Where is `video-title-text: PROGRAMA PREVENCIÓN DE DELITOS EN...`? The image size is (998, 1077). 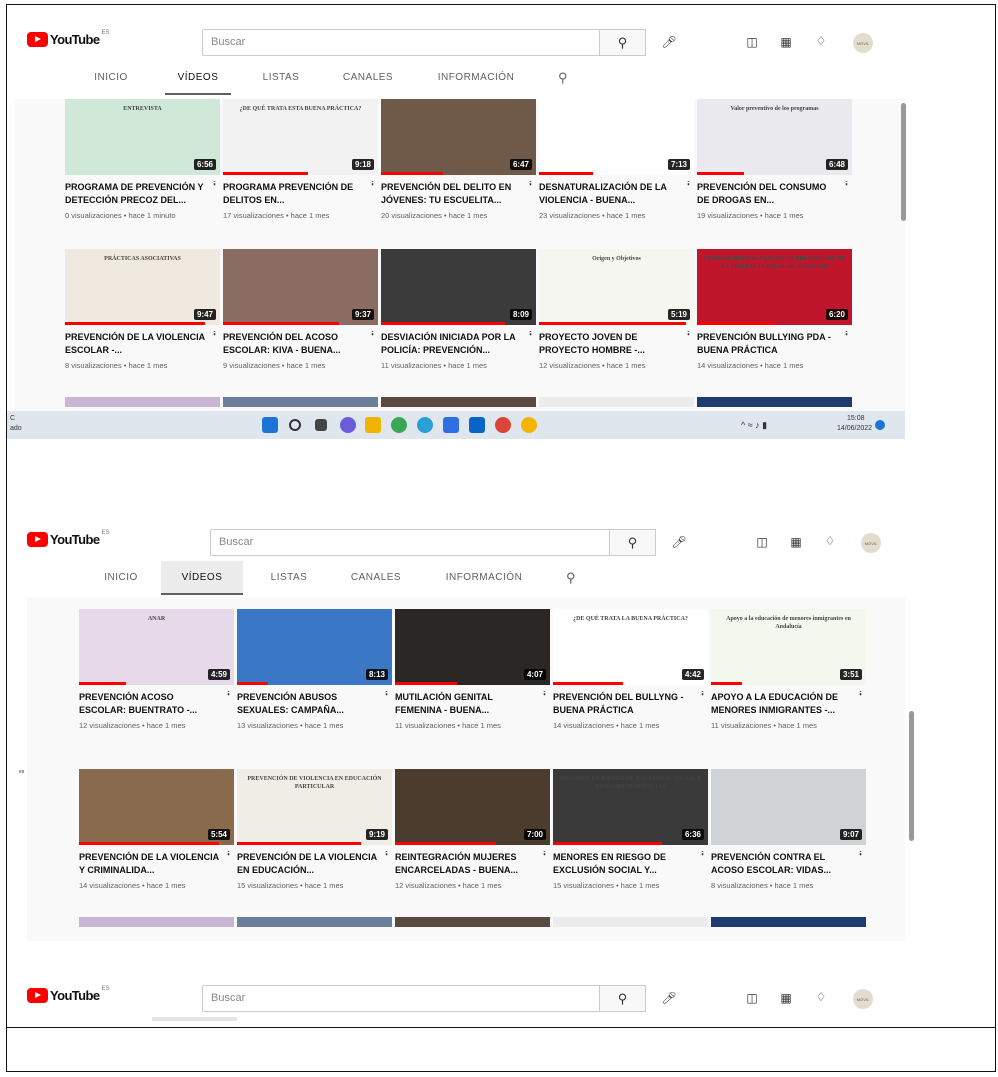 video-title-text: PROGRAMA PREVENCIÓN DE DELITOS EN... is located at coordinates (288, 193).